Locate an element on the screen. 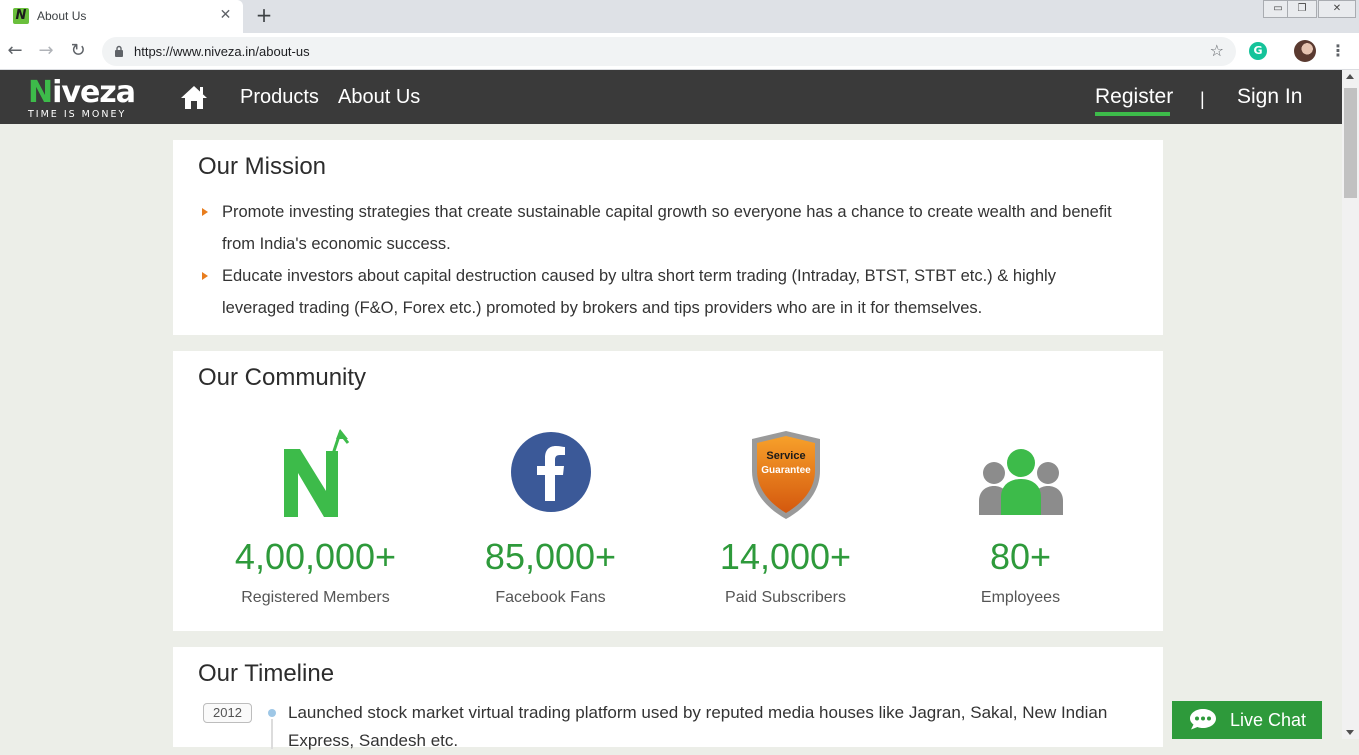 This screenshot has width=1359, height=755. register-link: Register is located at coordinates (1134, 97).